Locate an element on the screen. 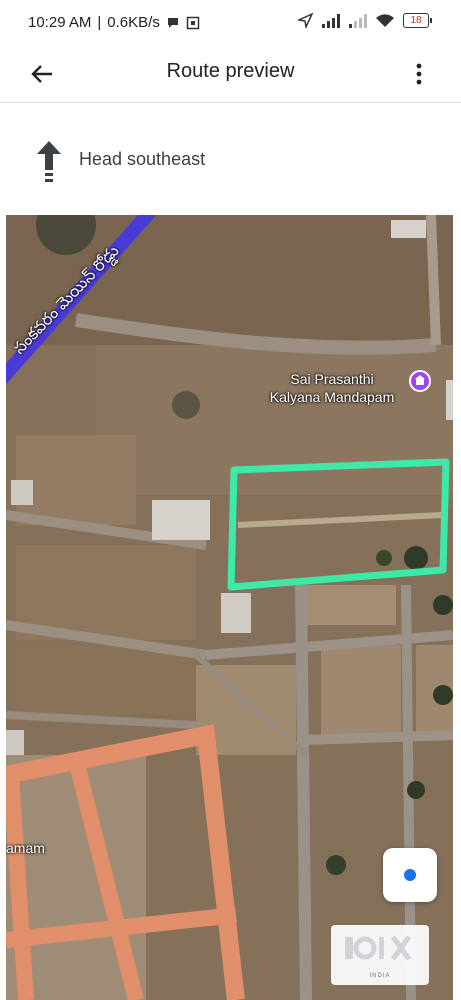 This screenshot has height=1000, width=461. status-network-speed: 0.6KB/s is located at coordinates (133, 22).